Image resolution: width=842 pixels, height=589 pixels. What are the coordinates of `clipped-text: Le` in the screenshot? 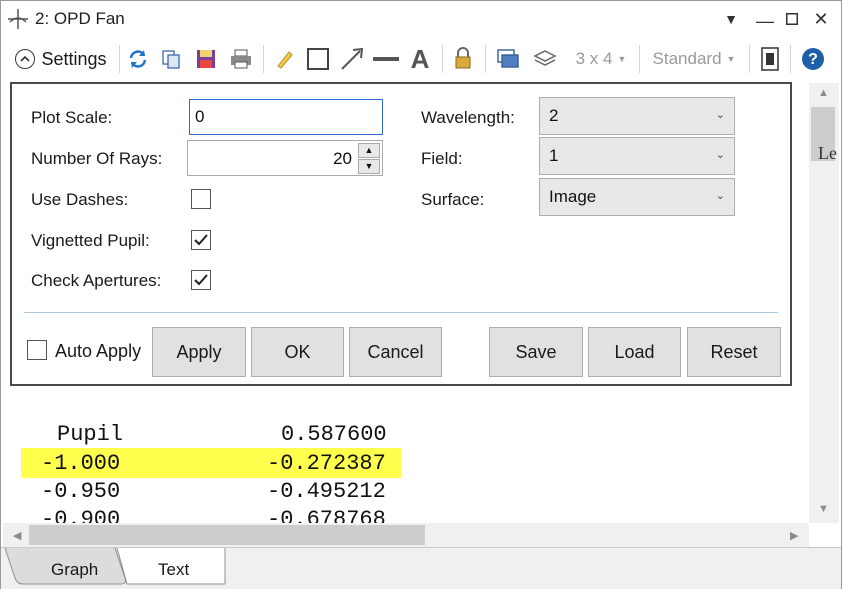 It's located at (827, 153).